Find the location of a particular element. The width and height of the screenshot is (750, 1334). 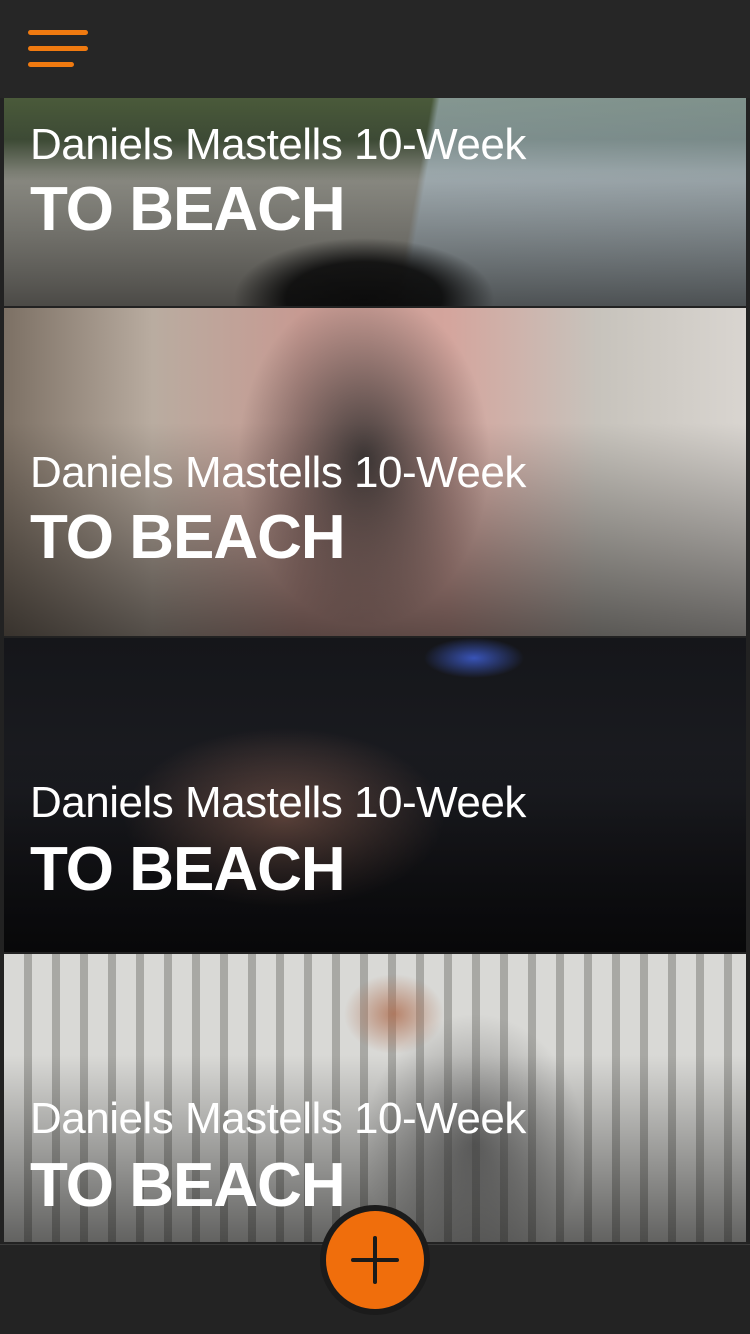

add-button is located at coordinates (375, 1260).